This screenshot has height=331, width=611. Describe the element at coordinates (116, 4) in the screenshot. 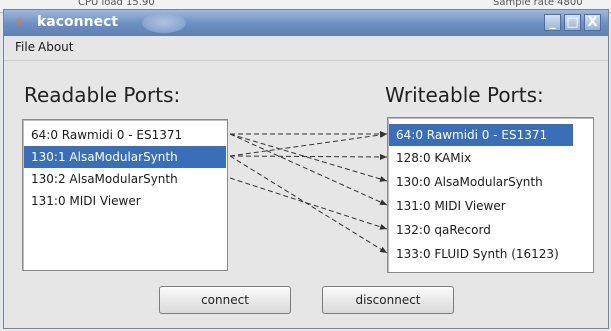

I see `cpu-load-text: CPU load 15.90` at that location.